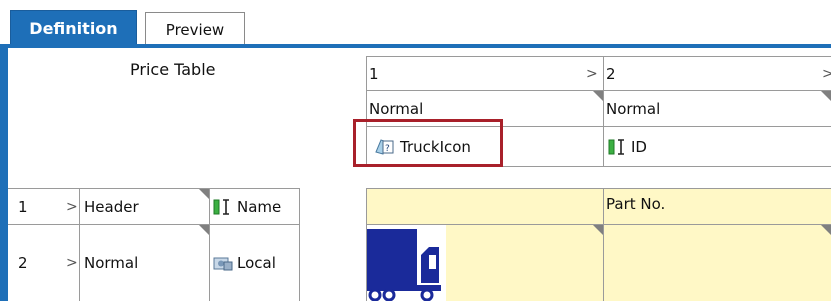 The height and width of the screenshot is (301, 831). I want to click on local-field-icon, so click(223, 263).